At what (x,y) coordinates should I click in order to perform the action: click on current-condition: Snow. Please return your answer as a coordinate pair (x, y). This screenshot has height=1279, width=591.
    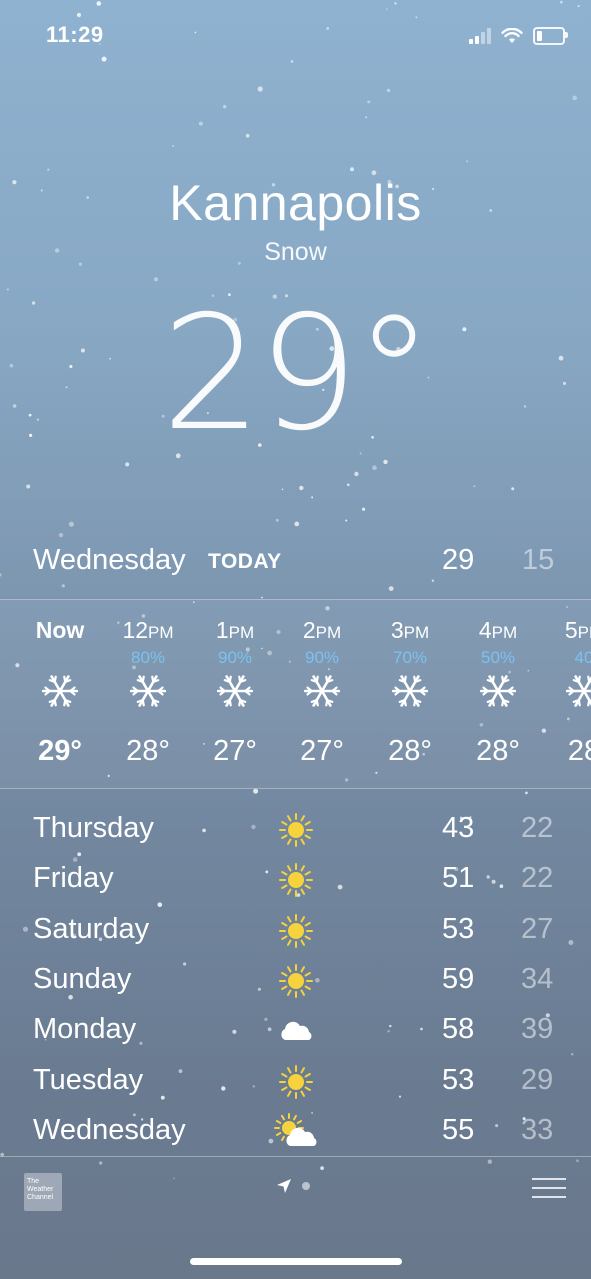
    Looking at the image, I should click on (295, 252).